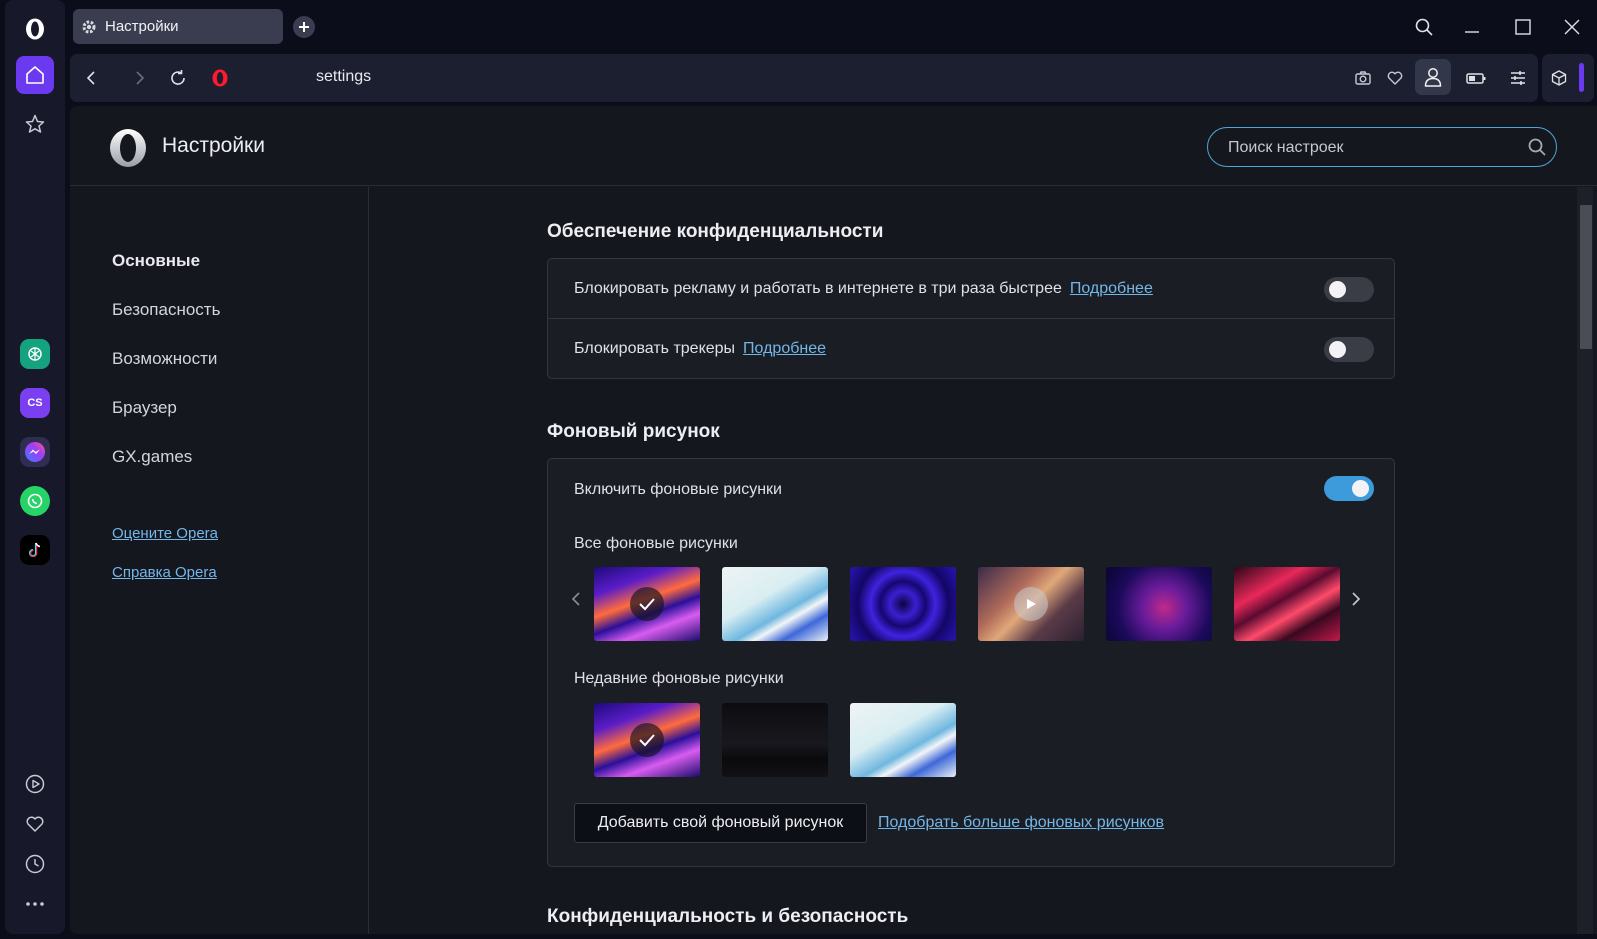 The width and height of the screenshot is (1597, 939). I want to click on maximize-button, so click(1523, 27).